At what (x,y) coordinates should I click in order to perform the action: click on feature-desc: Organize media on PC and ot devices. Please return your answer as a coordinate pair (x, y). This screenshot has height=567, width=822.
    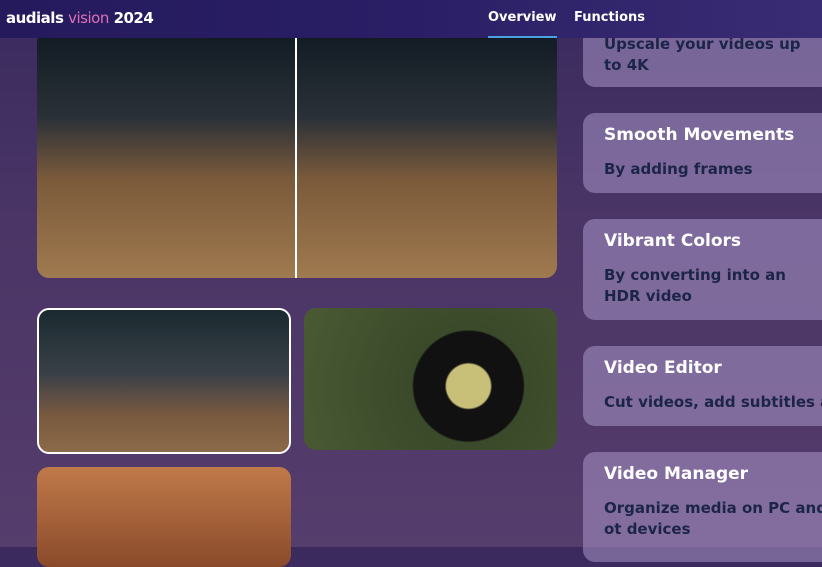
    Looking at the image, I should click on (713, 518).